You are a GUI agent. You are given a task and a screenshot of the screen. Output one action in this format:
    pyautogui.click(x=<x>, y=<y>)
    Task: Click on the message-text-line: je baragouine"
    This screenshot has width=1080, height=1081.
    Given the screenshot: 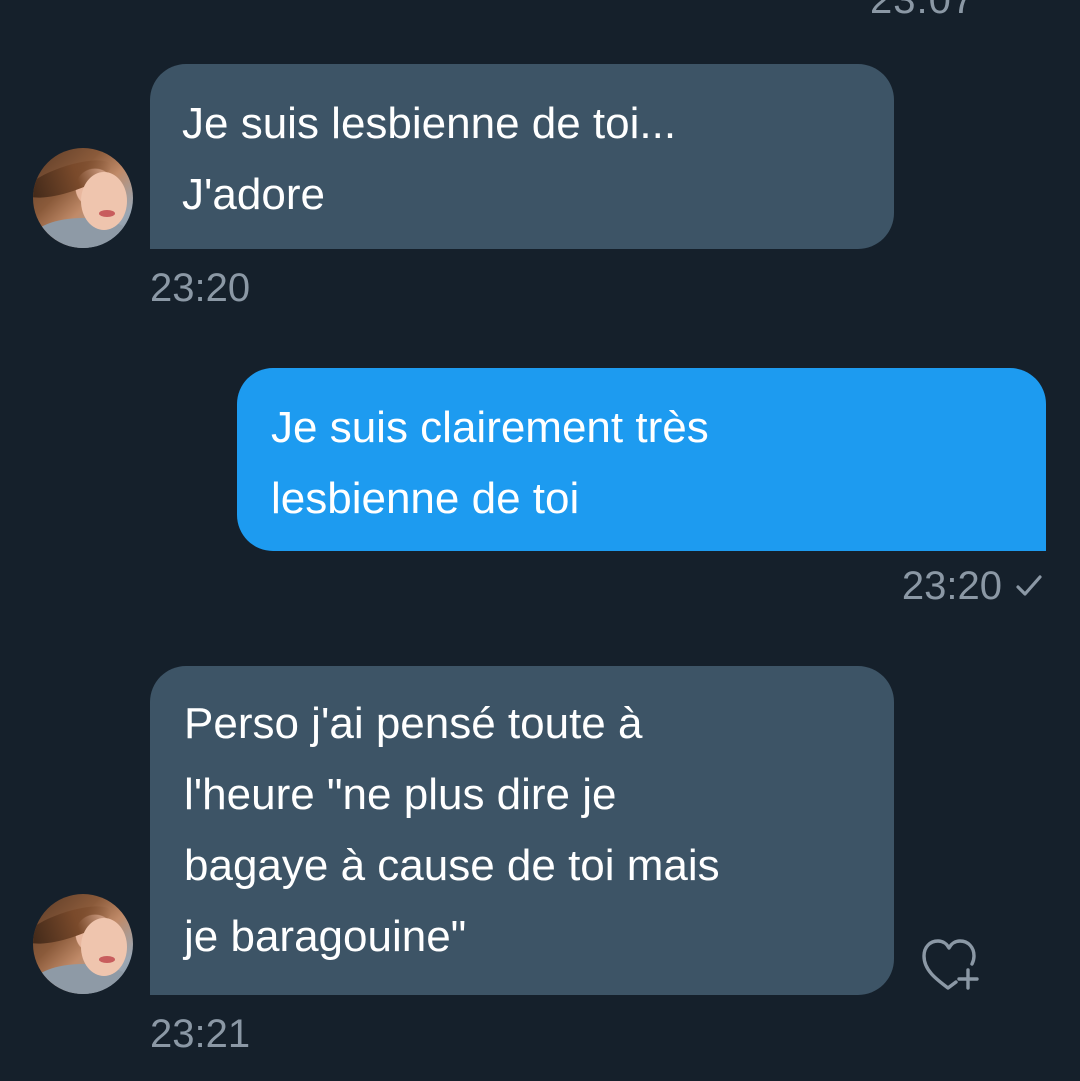 What is the action you would take?
    pyautogui.click(x=325, y=936)
    